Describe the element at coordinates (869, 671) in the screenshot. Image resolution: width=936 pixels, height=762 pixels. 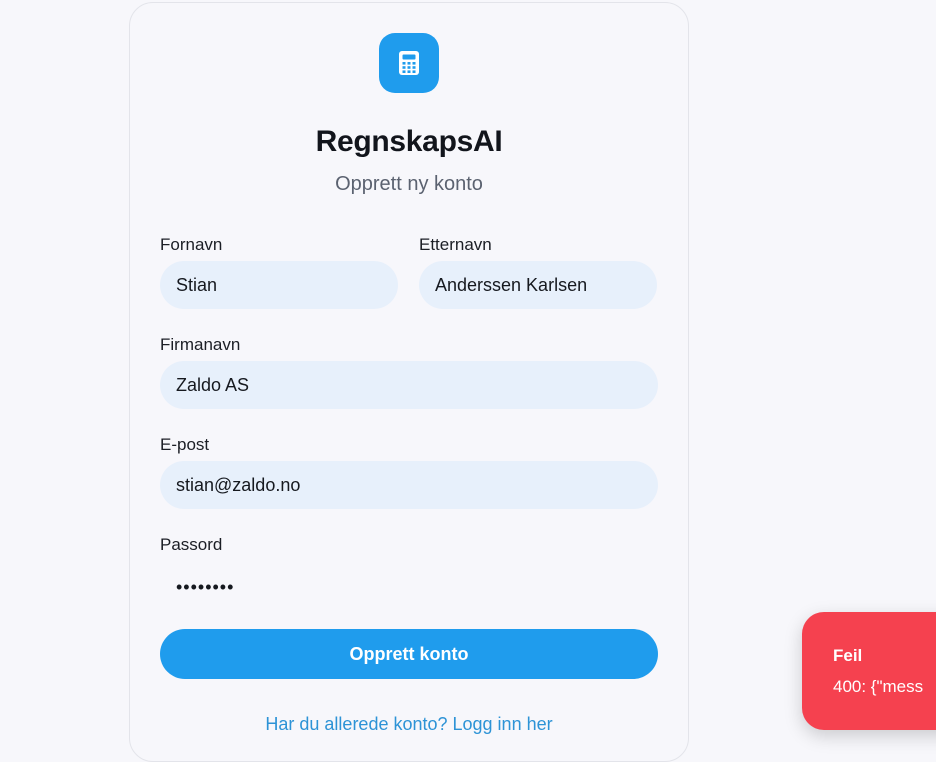
I see `error-toast: Feil 400: {"mess` at that location.